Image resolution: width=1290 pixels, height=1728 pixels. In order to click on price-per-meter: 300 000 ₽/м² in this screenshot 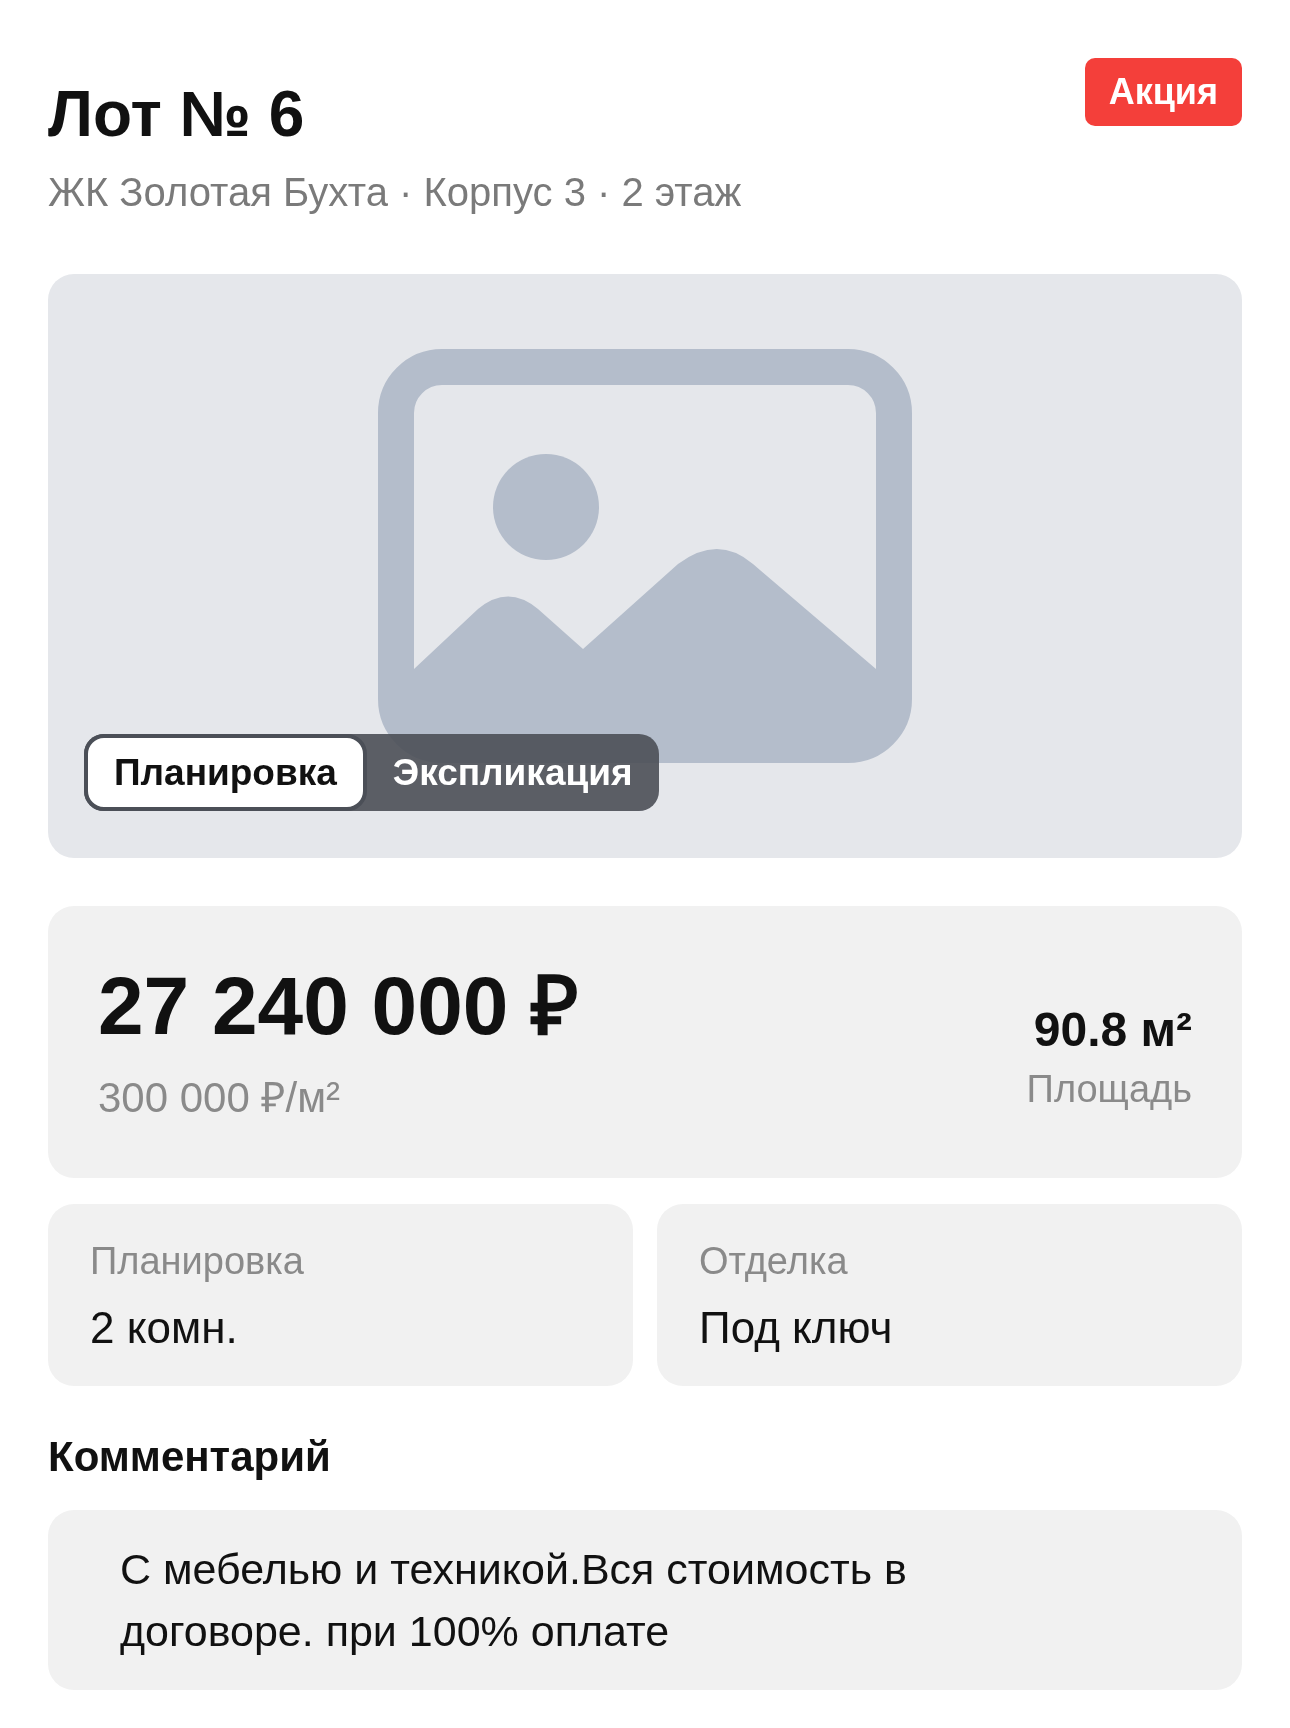, I will do `click(220, 1098)`.